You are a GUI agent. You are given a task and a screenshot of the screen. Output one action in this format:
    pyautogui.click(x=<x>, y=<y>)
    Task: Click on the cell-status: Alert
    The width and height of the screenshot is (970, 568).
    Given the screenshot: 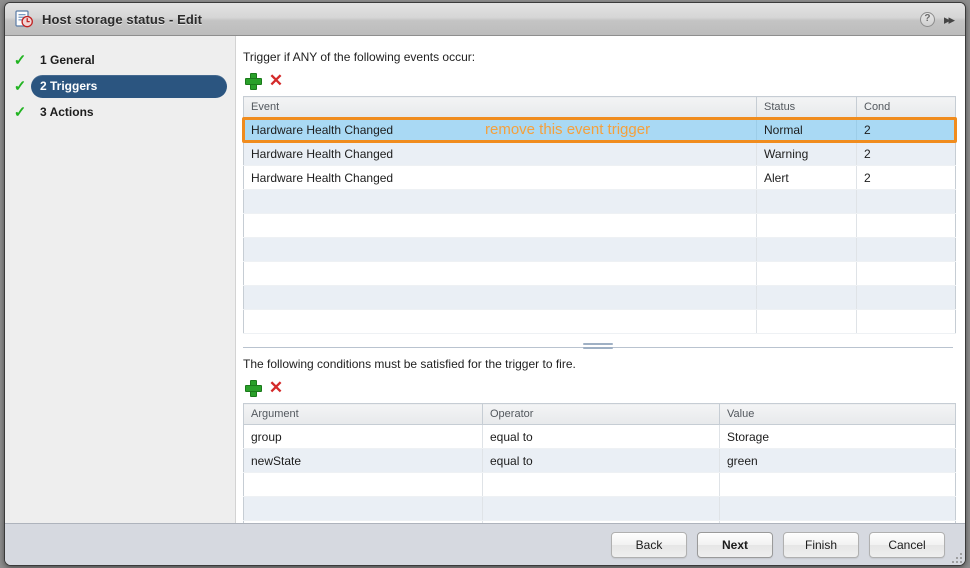 What is the action you would take?
    pyautogui.click(x=806, y=177)
    